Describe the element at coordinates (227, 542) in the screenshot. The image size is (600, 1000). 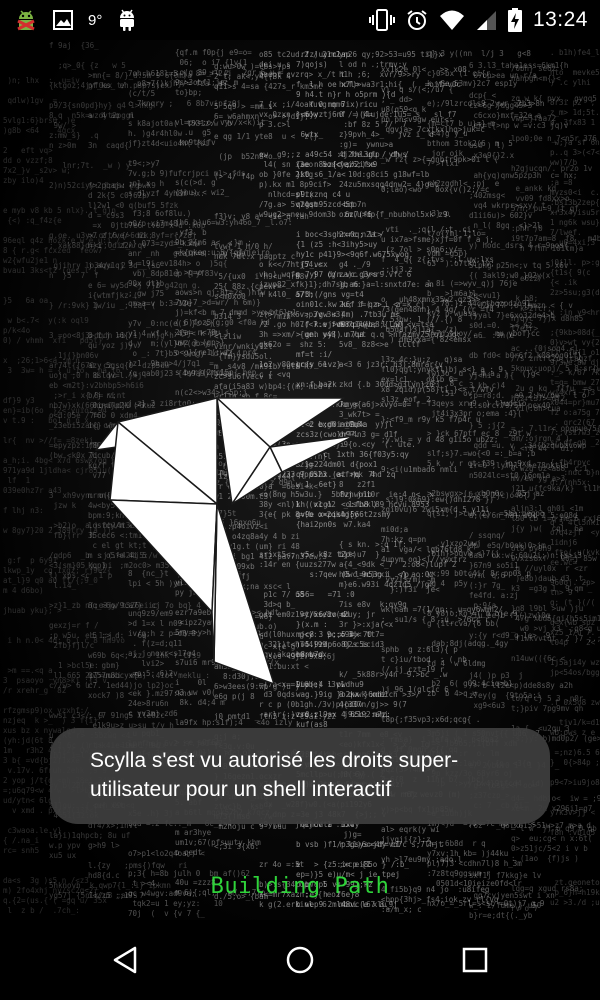
I see `origami-bird-icon` at that location.